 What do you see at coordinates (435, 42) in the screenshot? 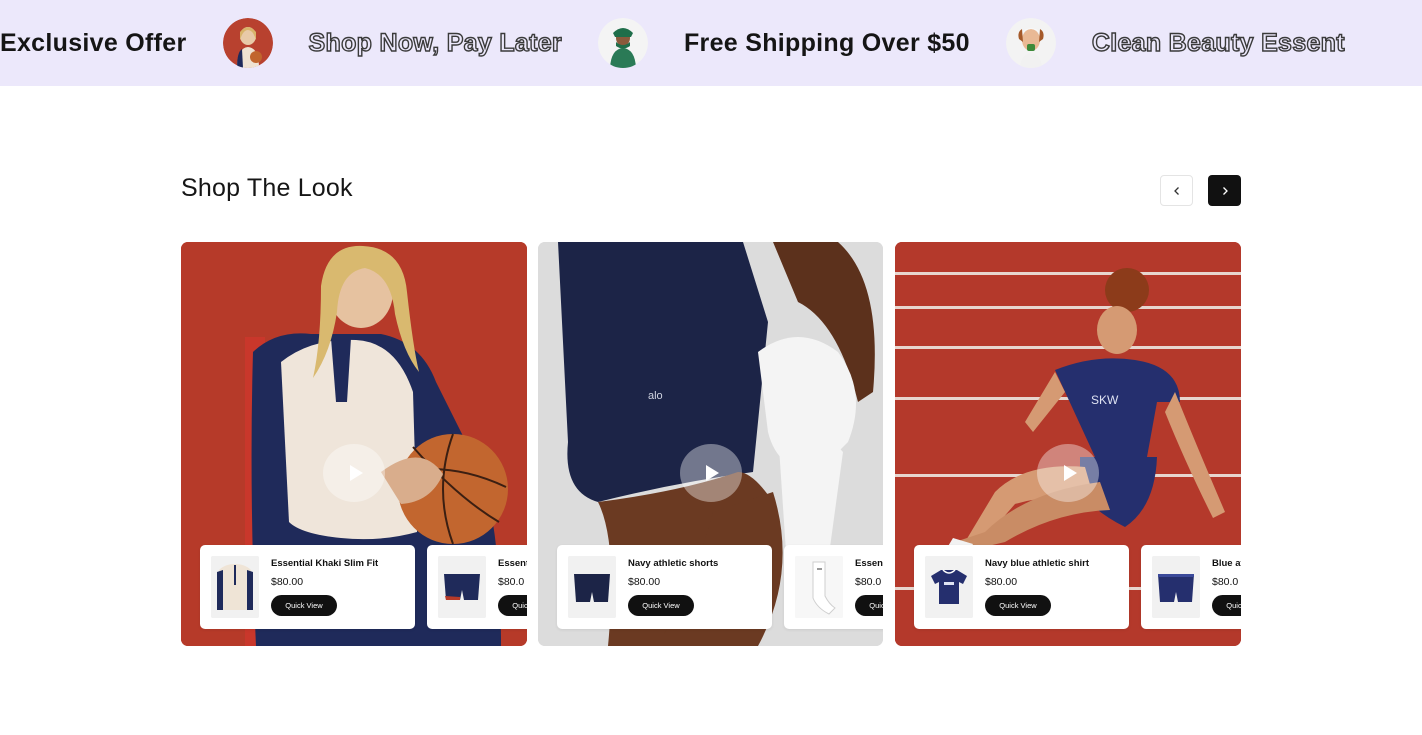
I see `marquee-text: Shop Now, Pay Later` at bounding box center [435, 42].